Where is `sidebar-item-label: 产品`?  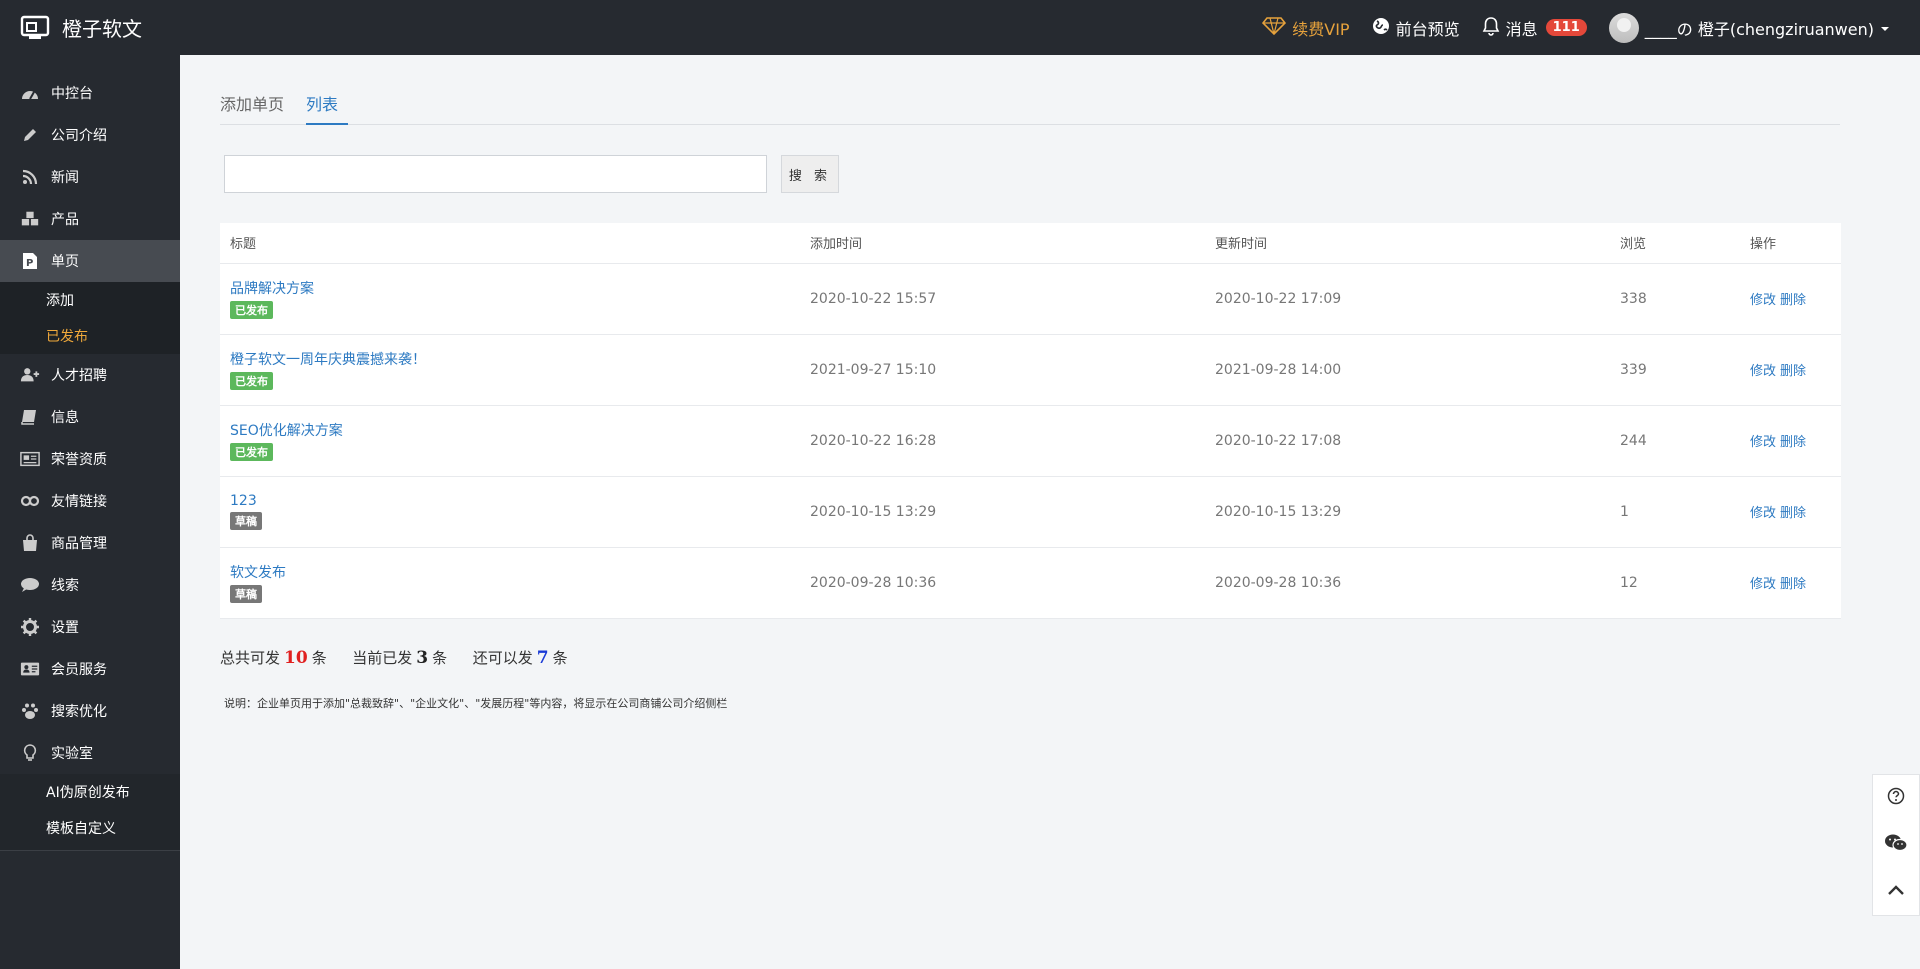 sidebar-item-label: 产品 is located at coordinates (65, 220).